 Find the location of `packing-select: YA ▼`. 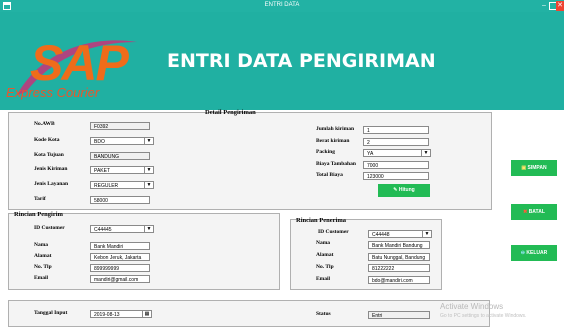

packing-select: YA ▼ is located at coordinates (397, 153).